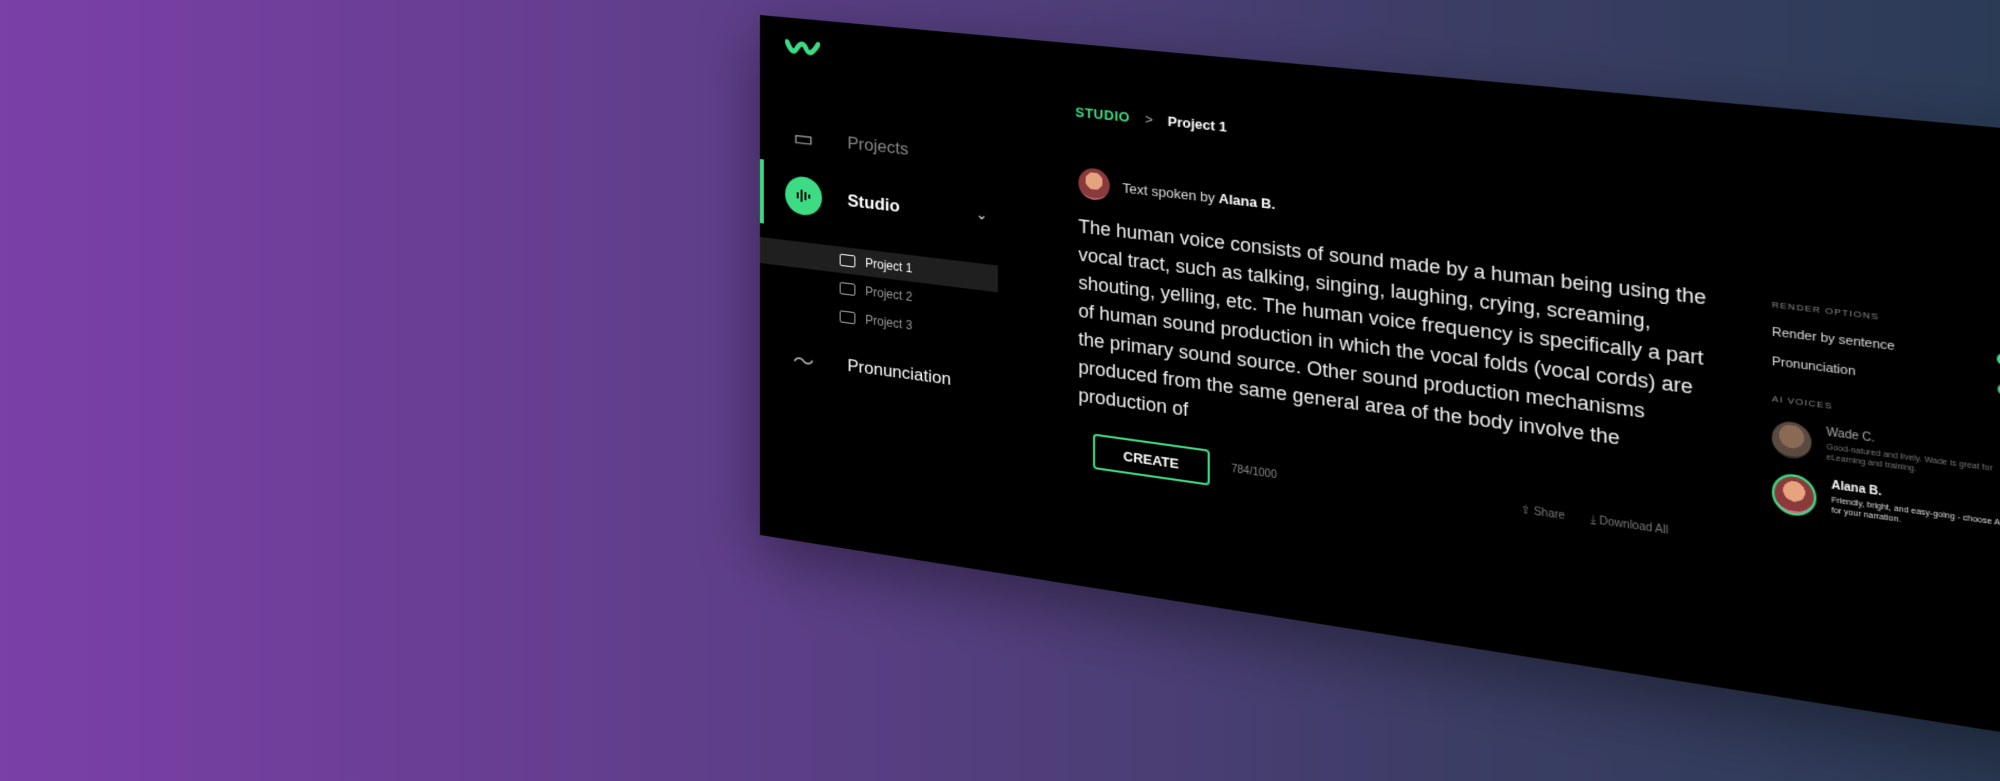 This screenshot has height=781, width=2000. Describe the element at coordinates (1825, 310) in the screenshot. I see `render-options-heading: RENDER OPTIONS` at that location.